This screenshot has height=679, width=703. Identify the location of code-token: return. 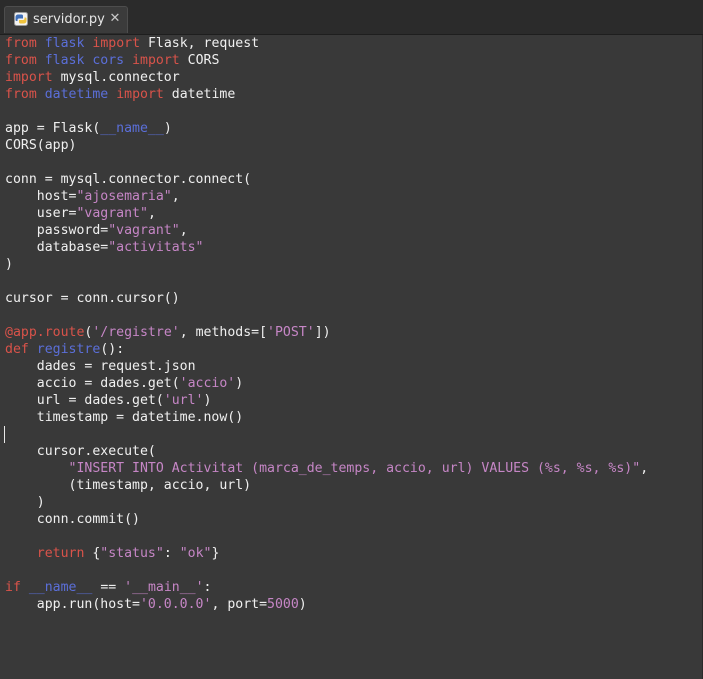
(60, 553).